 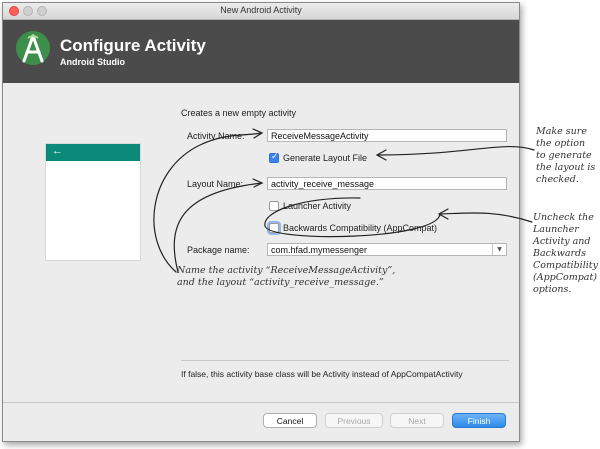 What do you see at coordinates (57, 151) in the screenshot?
I see `back-arrow-icon: ←` at bounding box center [57, 151].